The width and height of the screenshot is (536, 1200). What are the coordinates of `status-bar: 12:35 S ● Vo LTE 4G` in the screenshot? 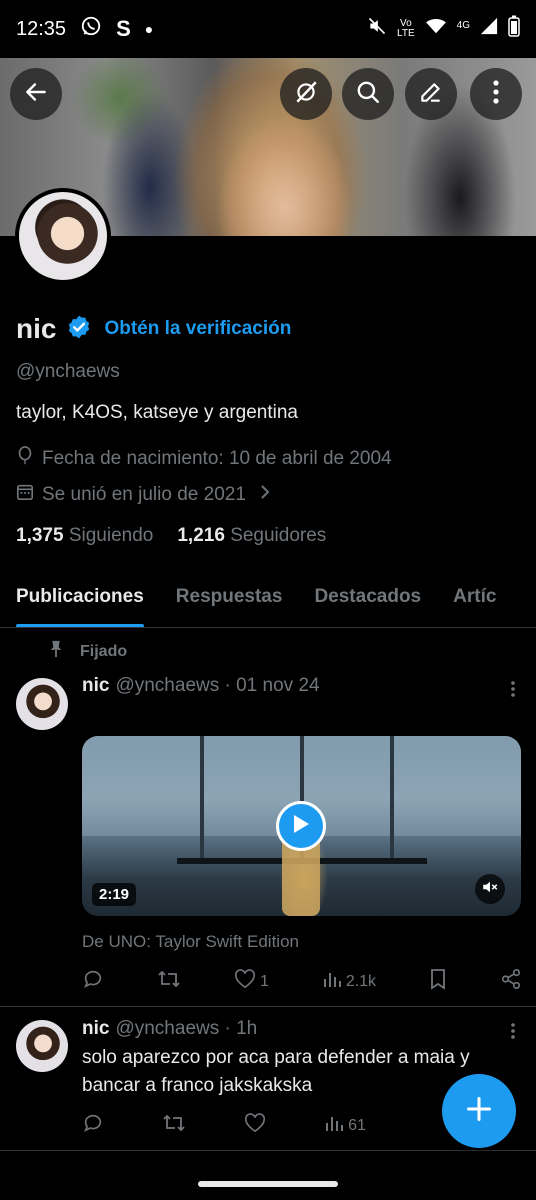 It's located at (268, 29).